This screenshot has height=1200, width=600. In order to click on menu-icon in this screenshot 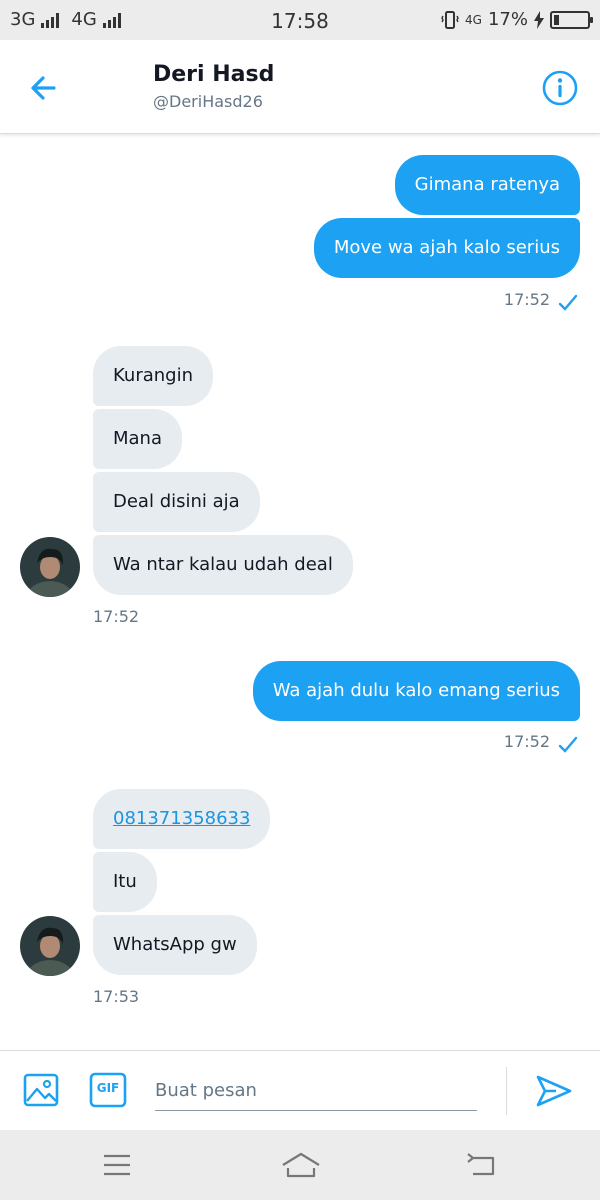, I will do `click(117, 1165)`.